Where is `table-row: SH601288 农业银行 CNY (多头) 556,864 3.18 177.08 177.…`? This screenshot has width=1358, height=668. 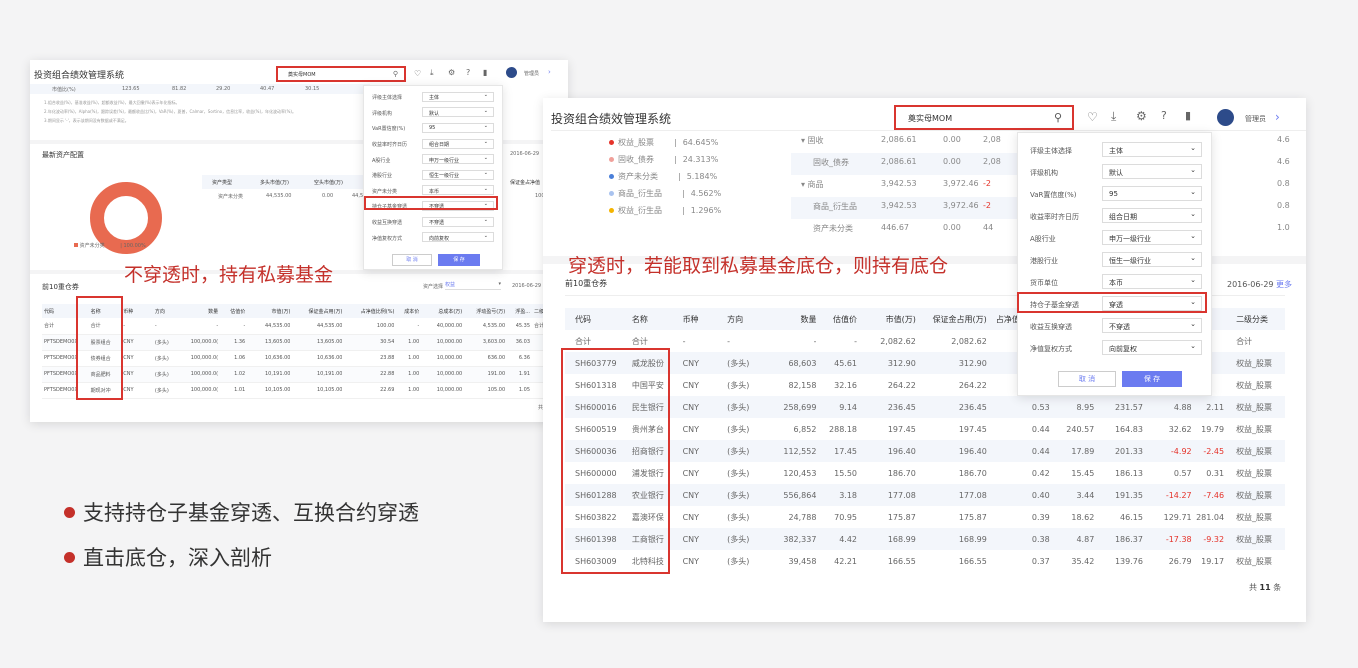 table-row: SH601288 农业银行 CNY (多头) 556,864 3.18 177.08 177.… is located at coordinates (925, 495).